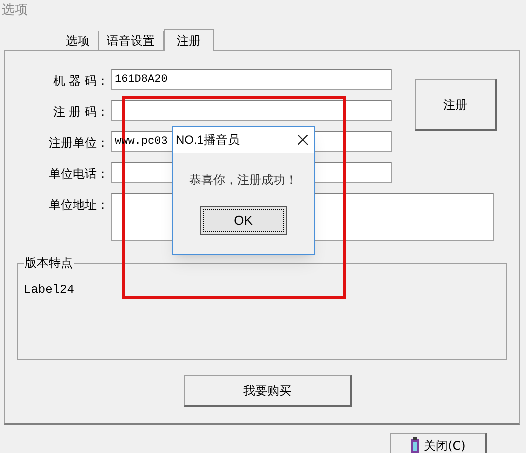 The image size is (526, 453). What do you see at coordinates (79, 143) in the screenshot?
I see `field-label: 注册单位：` at bounding box center [79, 143].